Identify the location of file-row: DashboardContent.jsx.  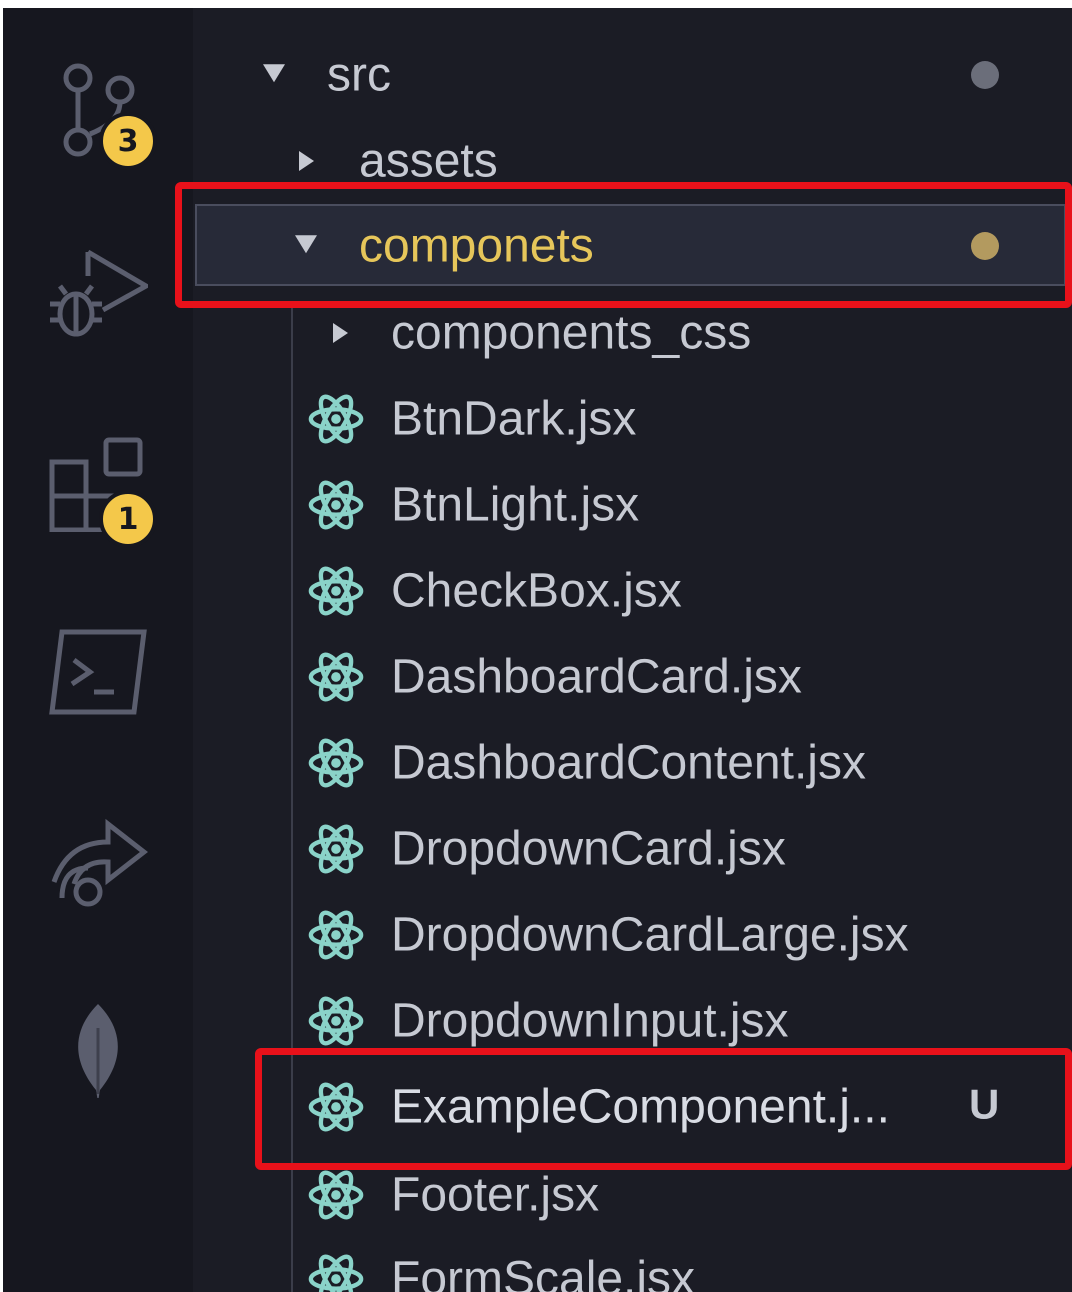
(632, 763).